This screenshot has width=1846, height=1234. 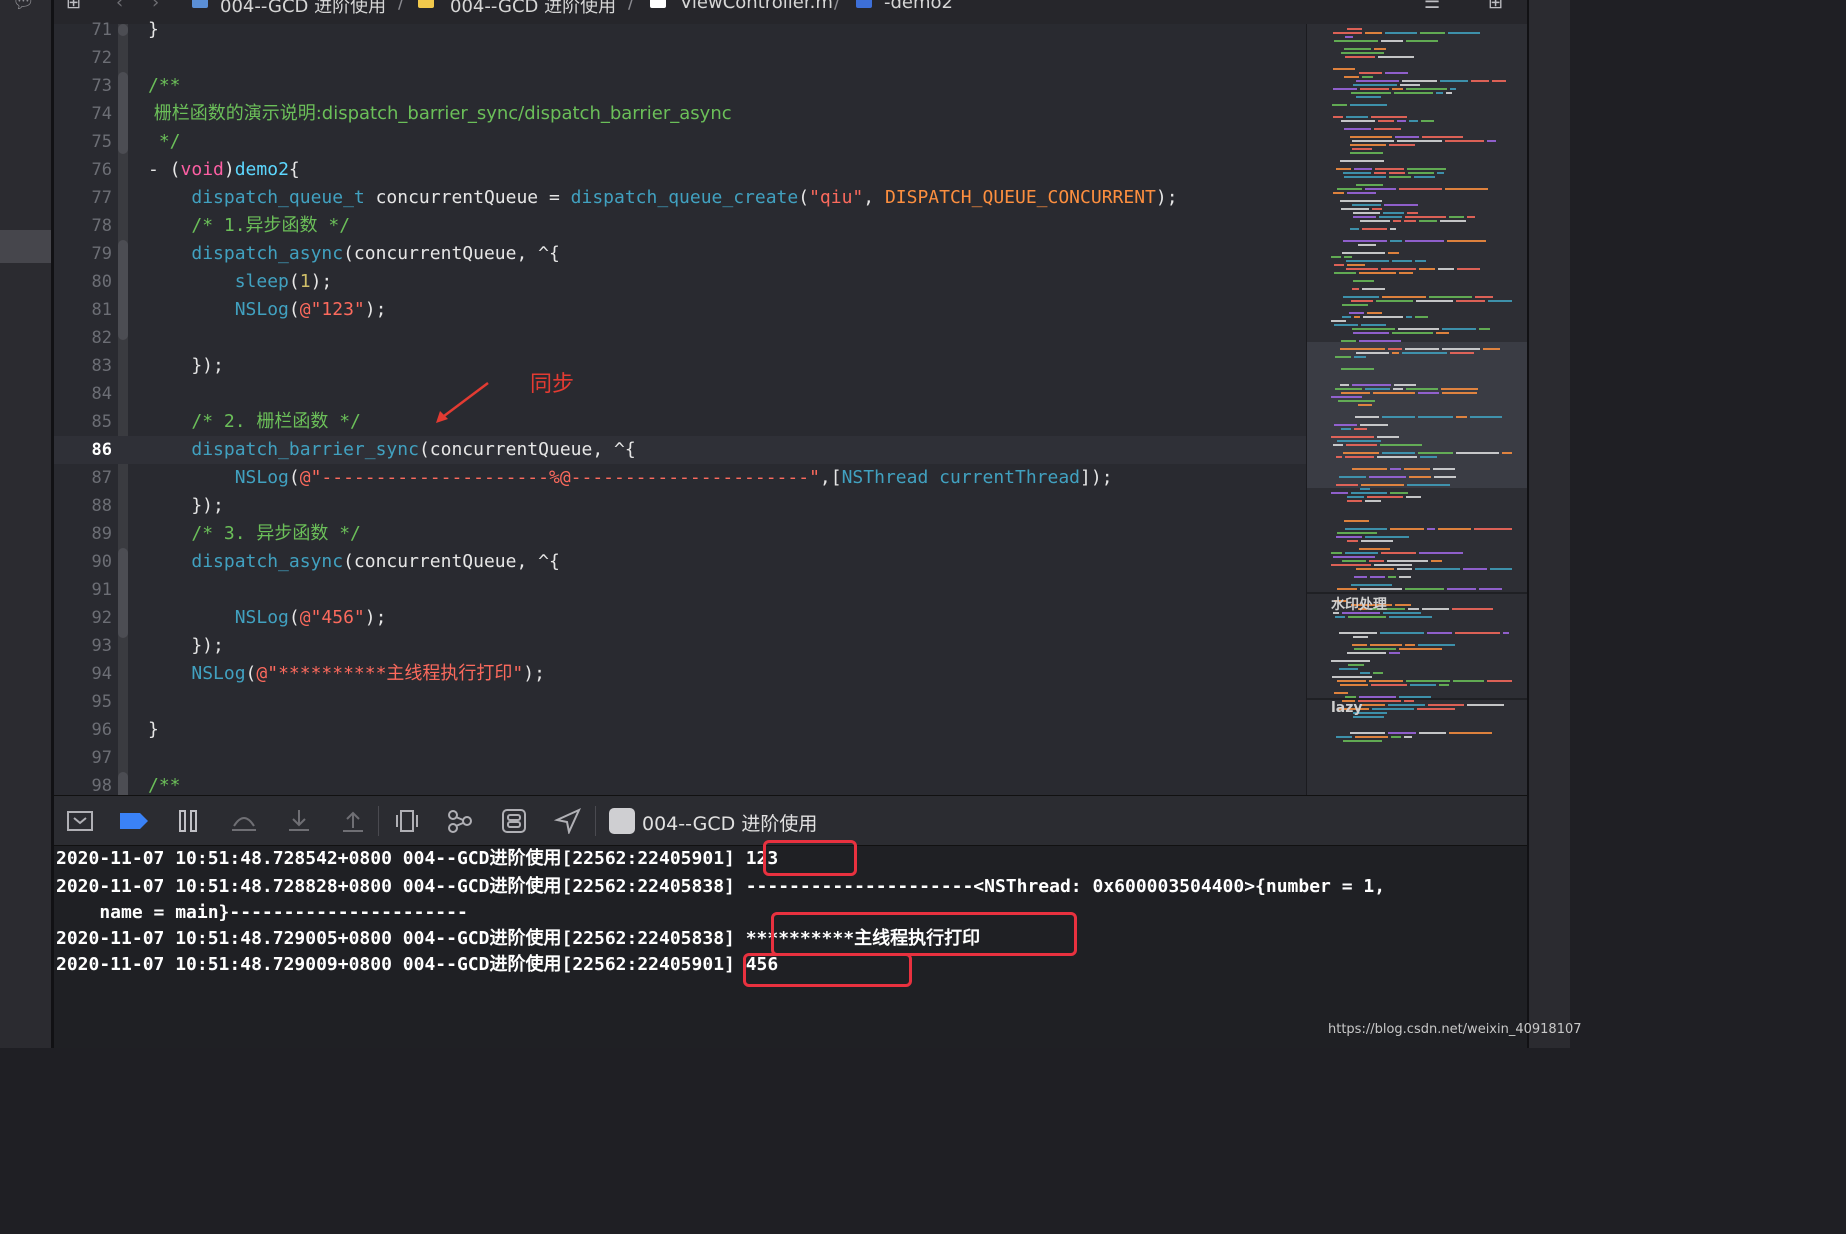 What do you see at coordinates (460, 821) in the screenshot?
I see `memory-graph-icon` at bounding box center [460, 821].